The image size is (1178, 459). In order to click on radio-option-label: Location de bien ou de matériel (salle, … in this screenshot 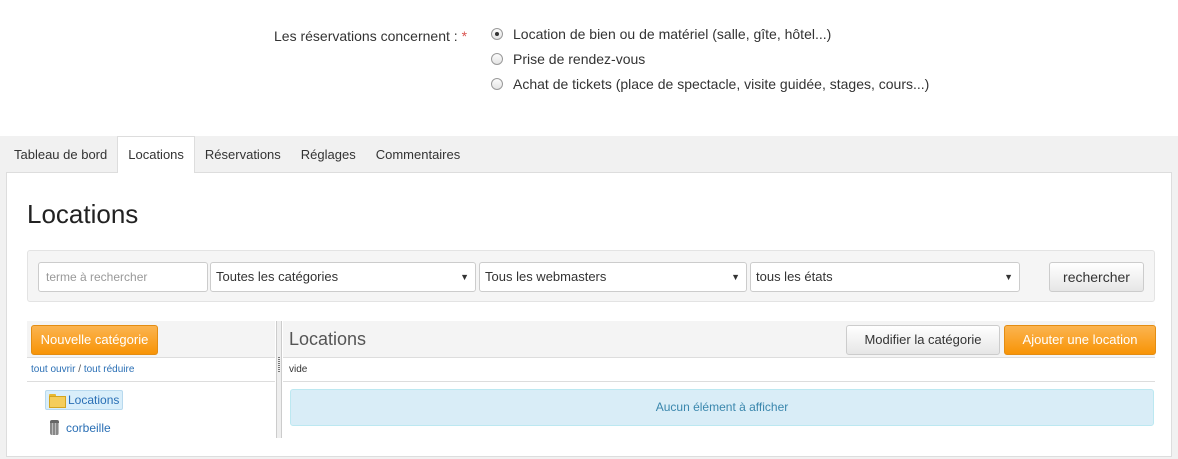, I will do `click(672, 33)`.